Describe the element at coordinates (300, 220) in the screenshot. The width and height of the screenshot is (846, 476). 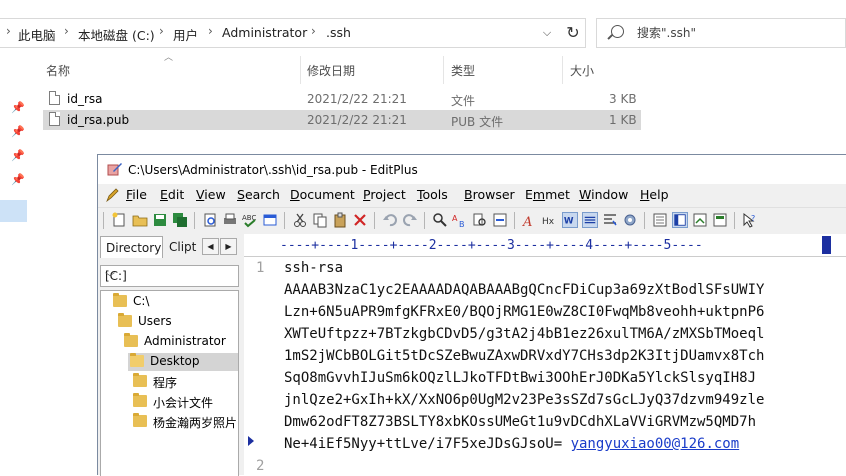
I see `cut-icon` at that location.